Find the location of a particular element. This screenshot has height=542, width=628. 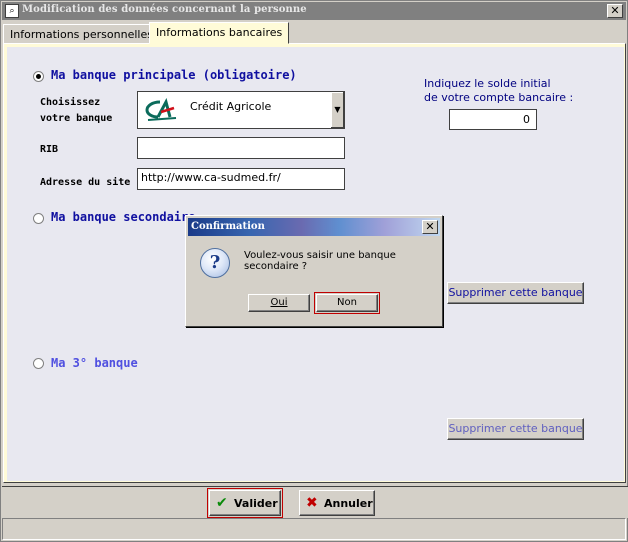

magnifier-app-icon: ⌕ is located at coordinates (12, 11).